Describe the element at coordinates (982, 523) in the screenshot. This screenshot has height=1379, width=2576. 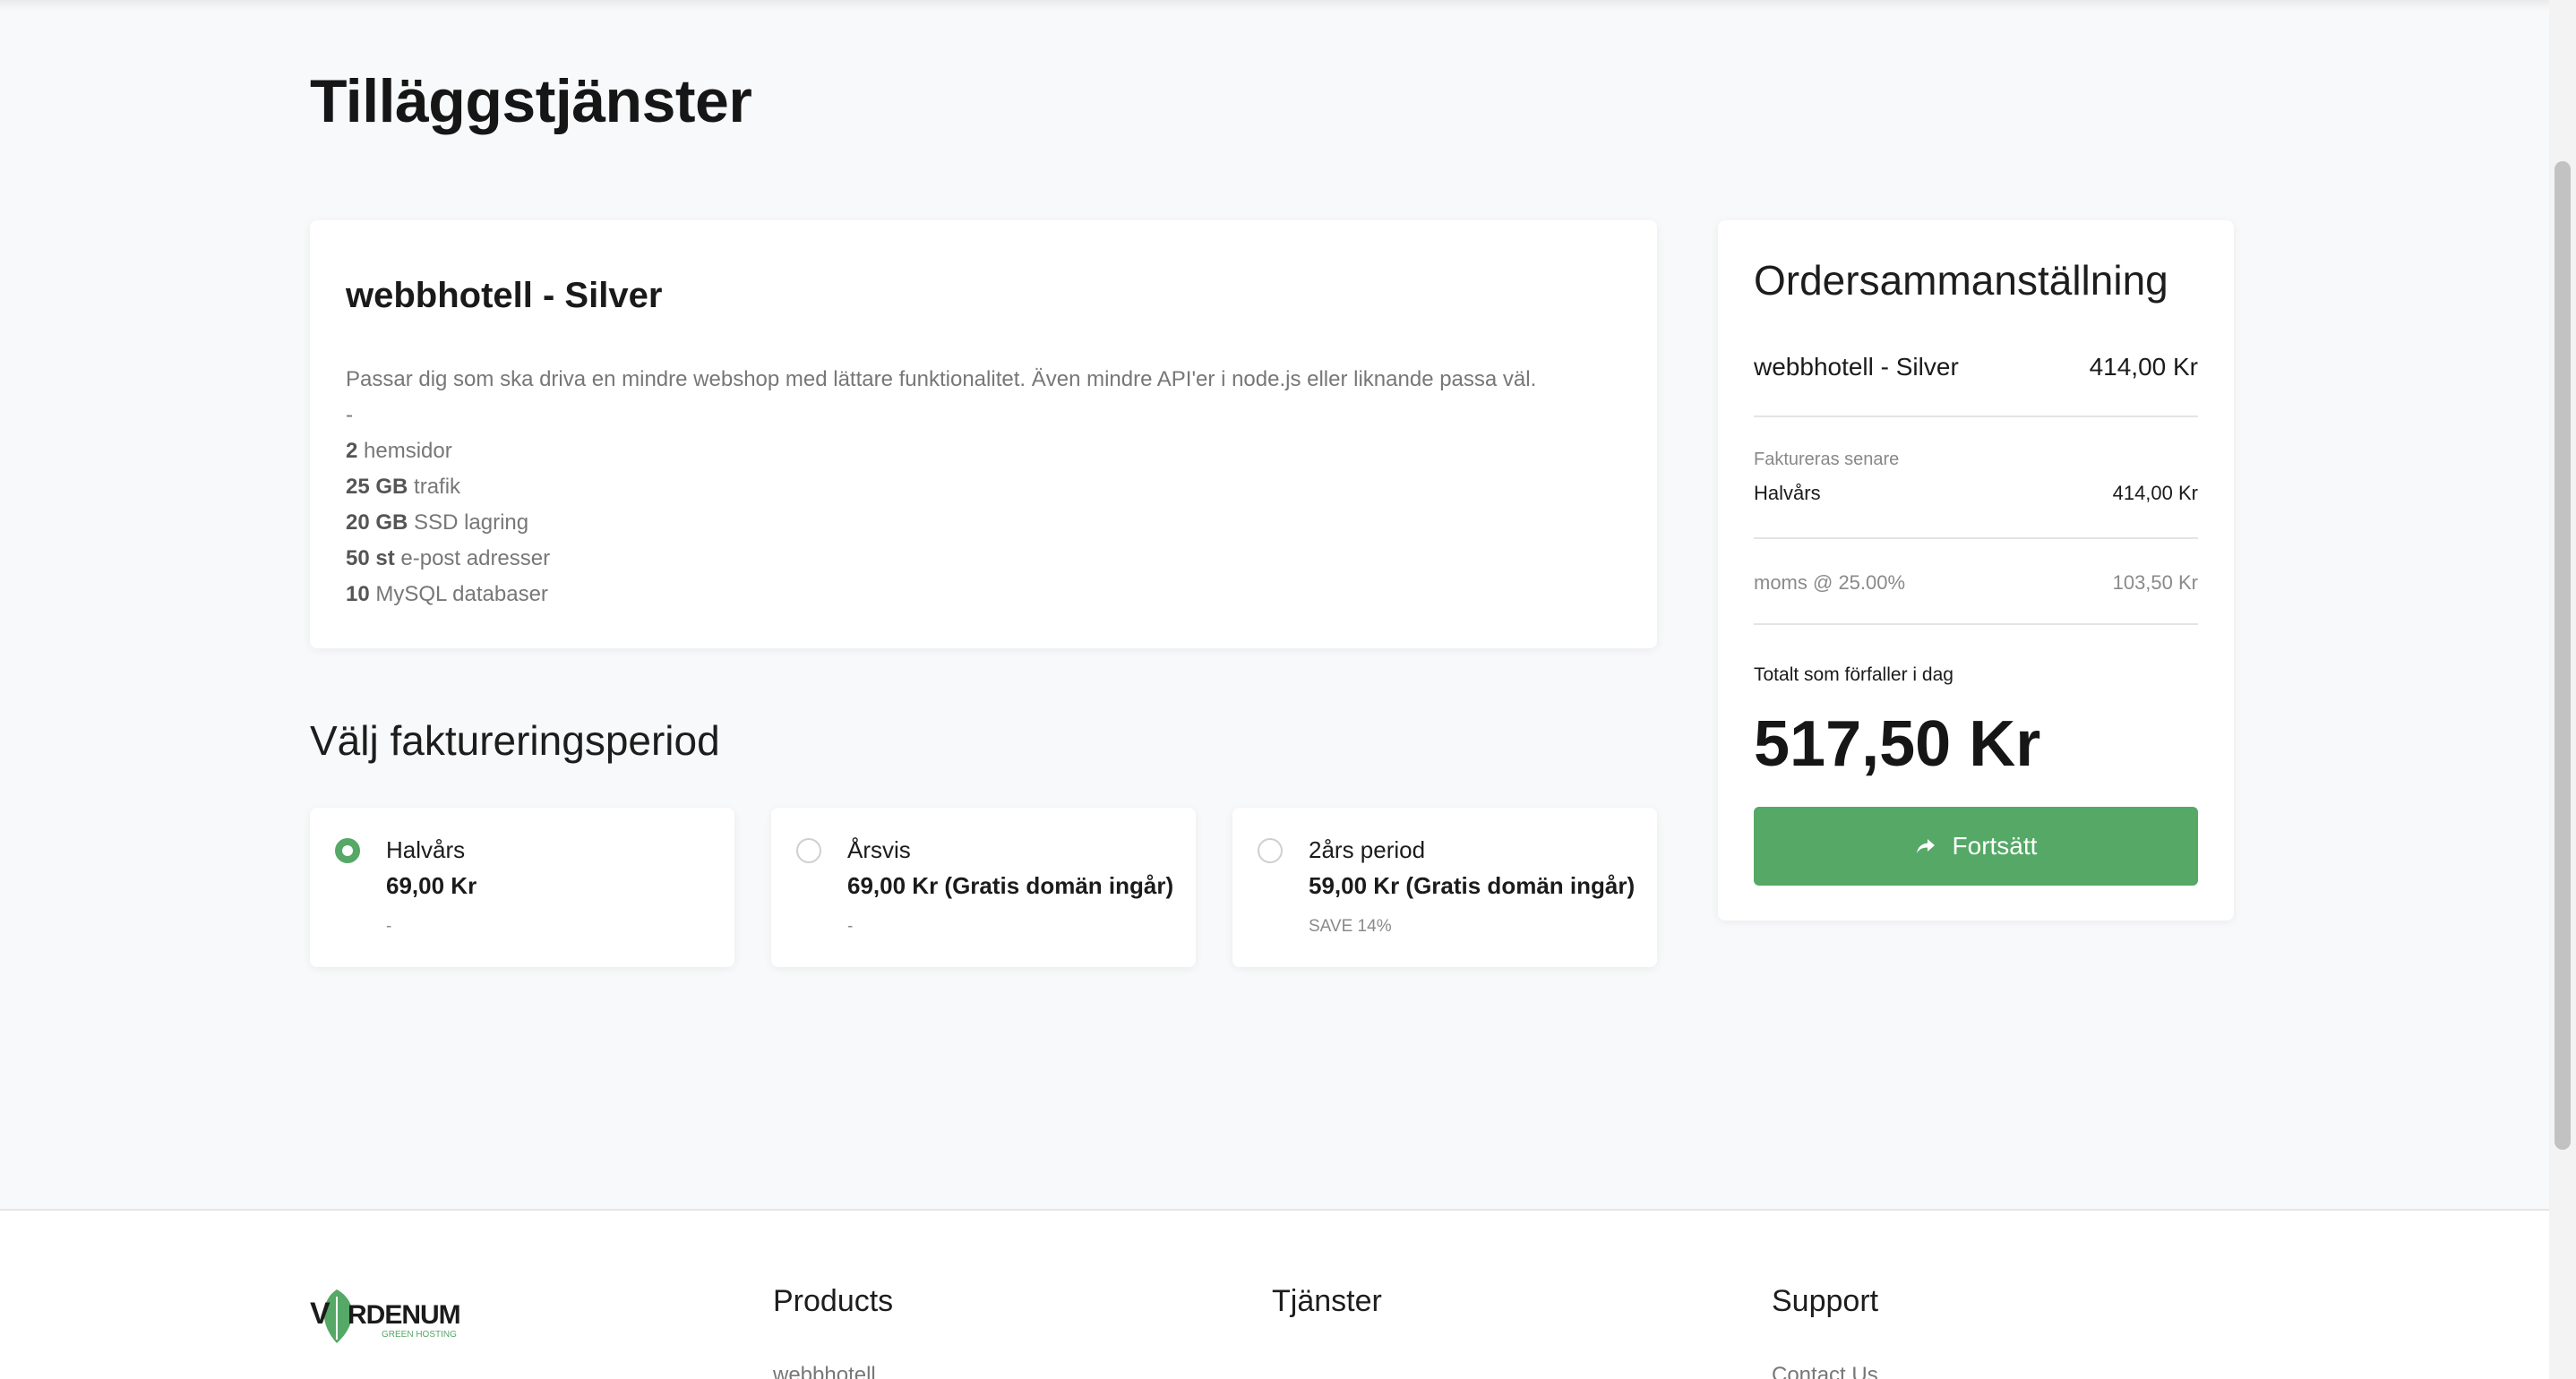
I see `feature-item: 20 GB SSD lagring` at that location.